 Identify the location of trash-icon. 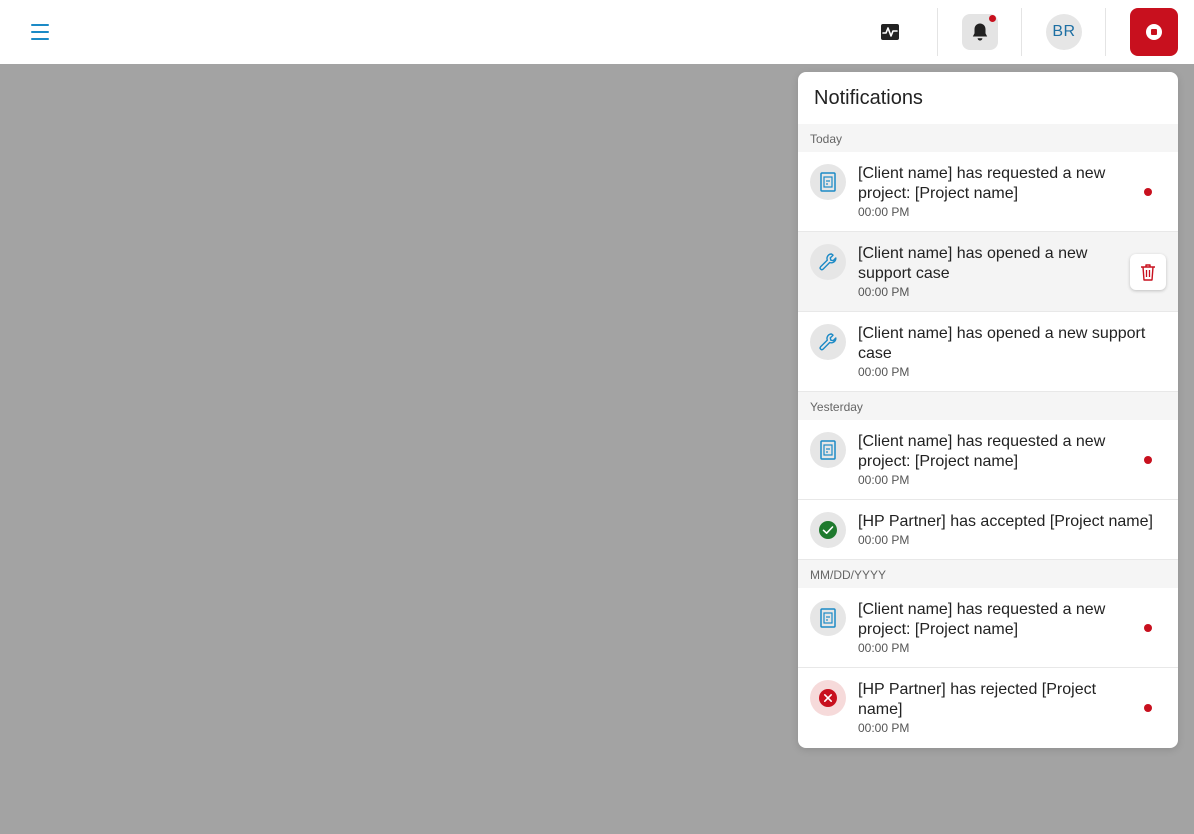
(1148, 272).